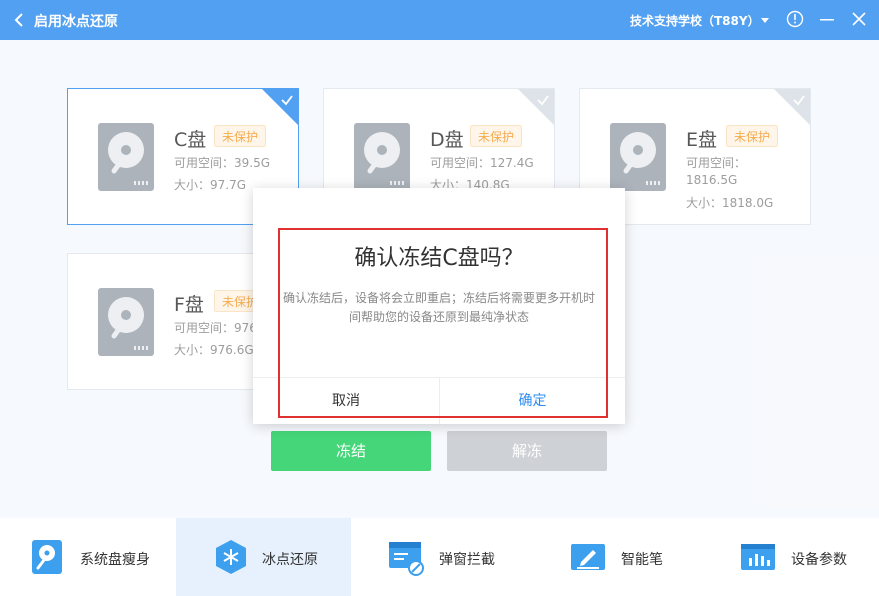  I want to click on nav-label: 设备参数, so click(819, 560).